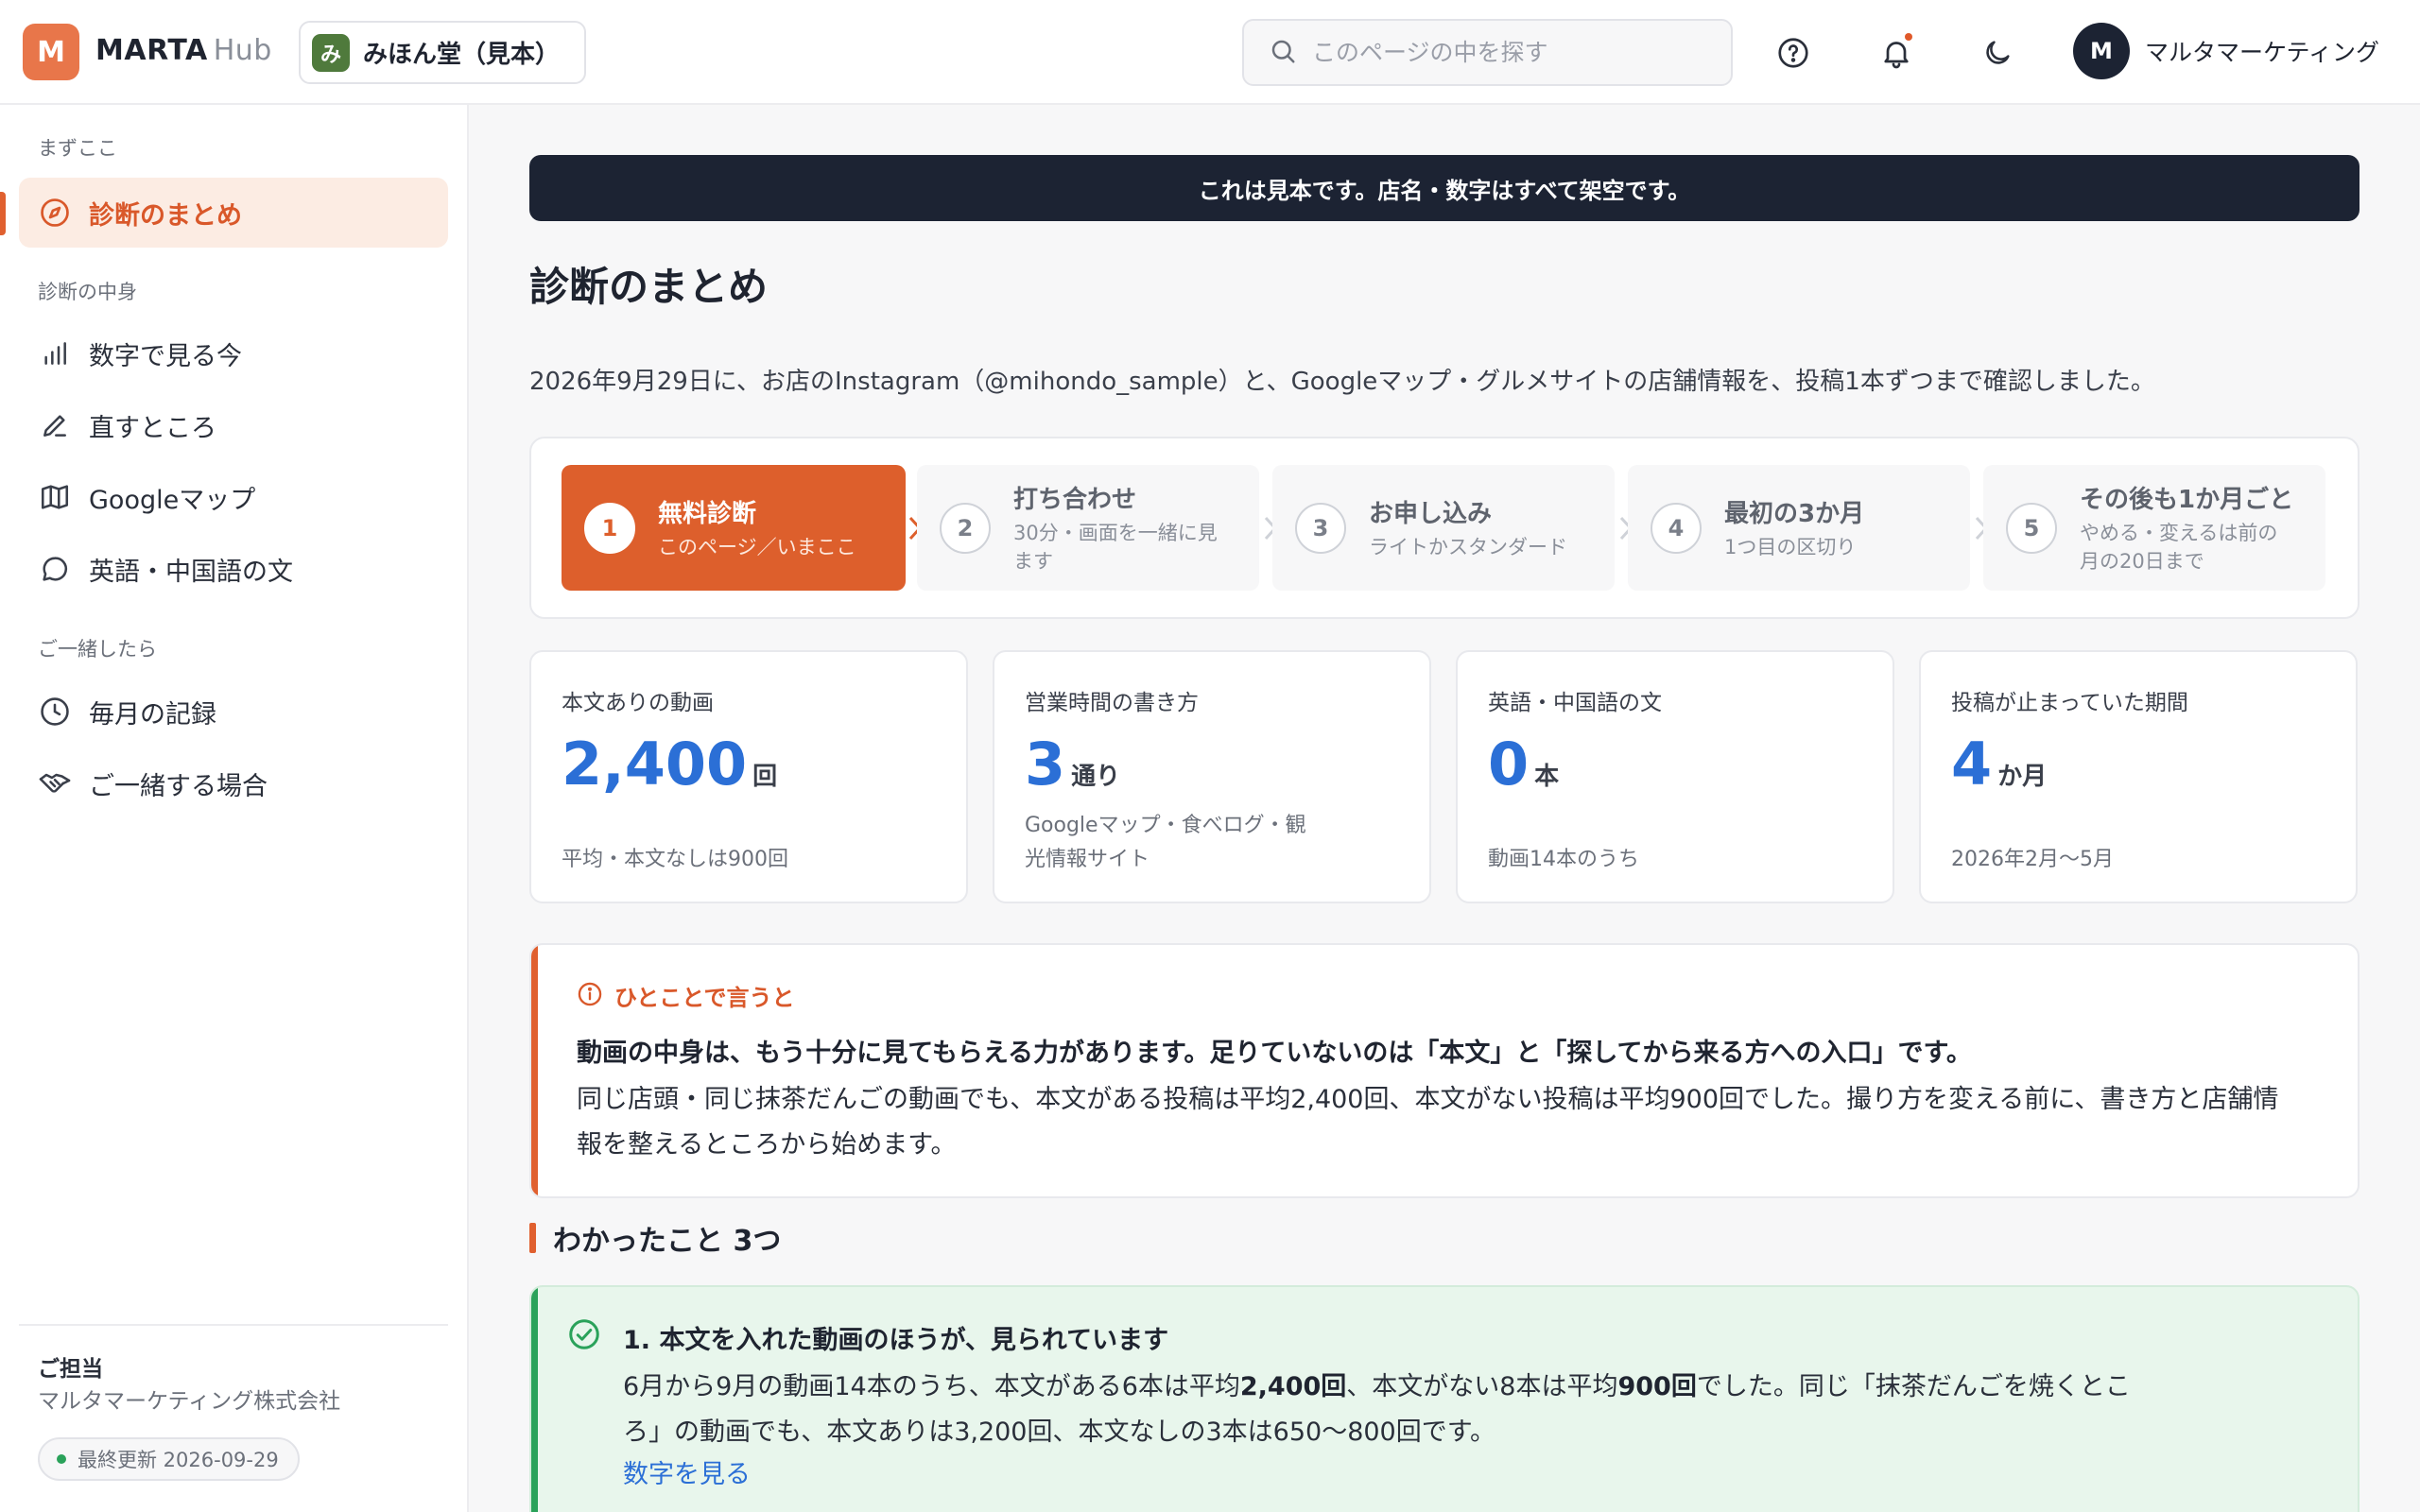 The width and height of the screenshot is (2420, 1512). I want to click on sidebar-item-google-maps: Googleマップ, so click(234, 497).